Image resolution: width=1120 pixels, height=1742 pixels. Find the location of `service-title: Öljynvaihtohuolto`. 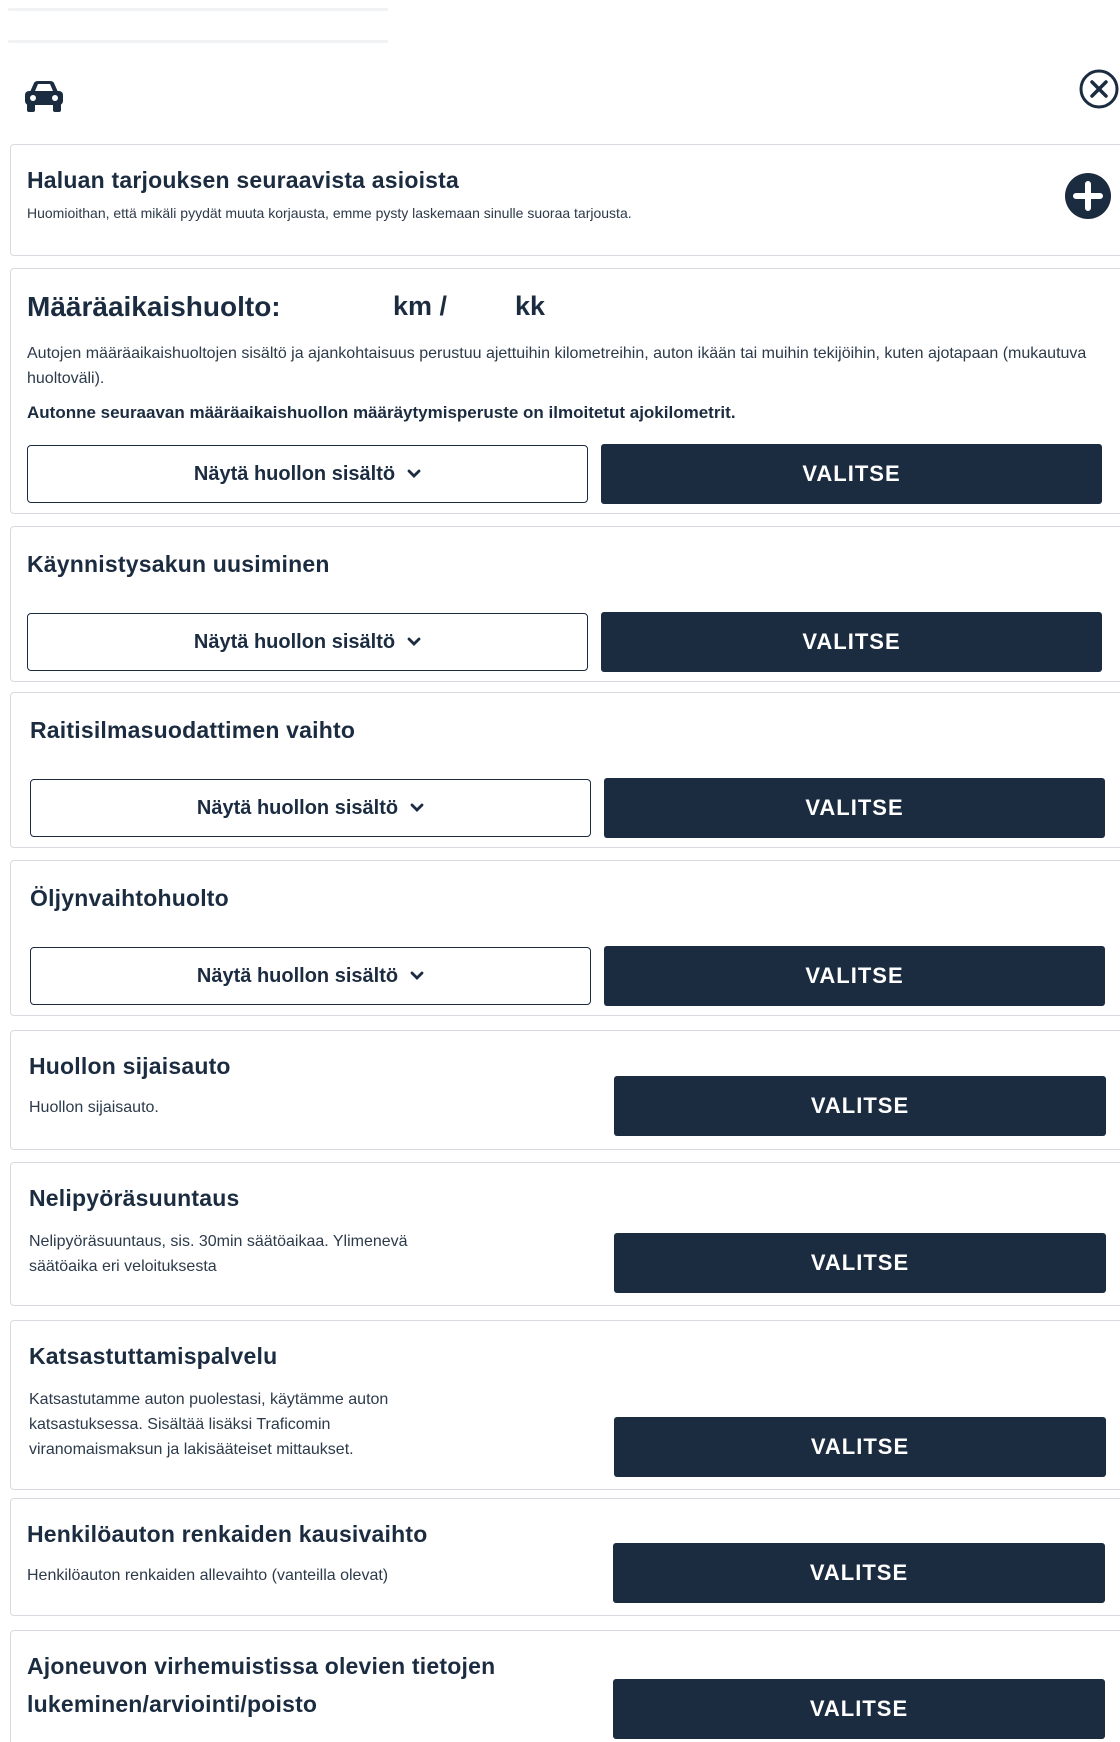

service-title: Öljynvaihtohuolto is located at coordinates (129, 898).